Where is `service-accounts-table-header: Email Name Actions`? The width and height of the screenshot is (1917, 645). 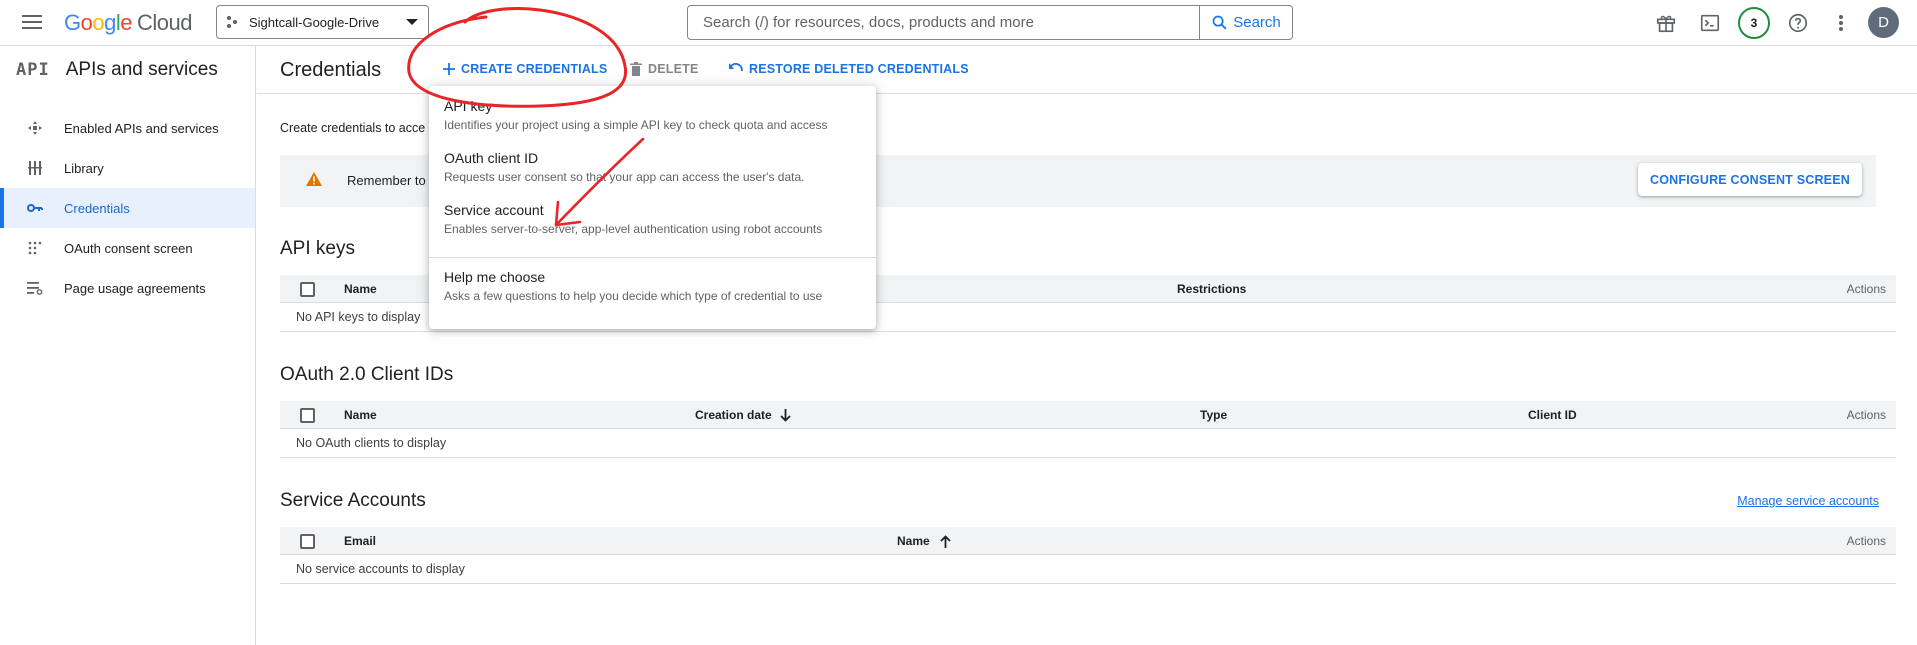
service-accounts-table-header: Email Name Actions is located at coordinates (1088, 541).